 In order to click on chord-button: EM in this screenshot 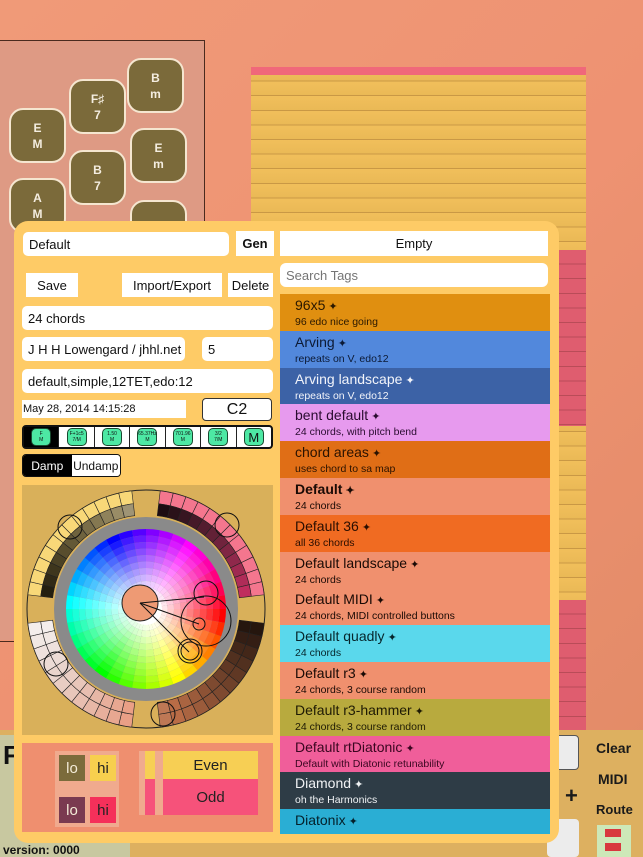, I will do `click(37, 135)`.